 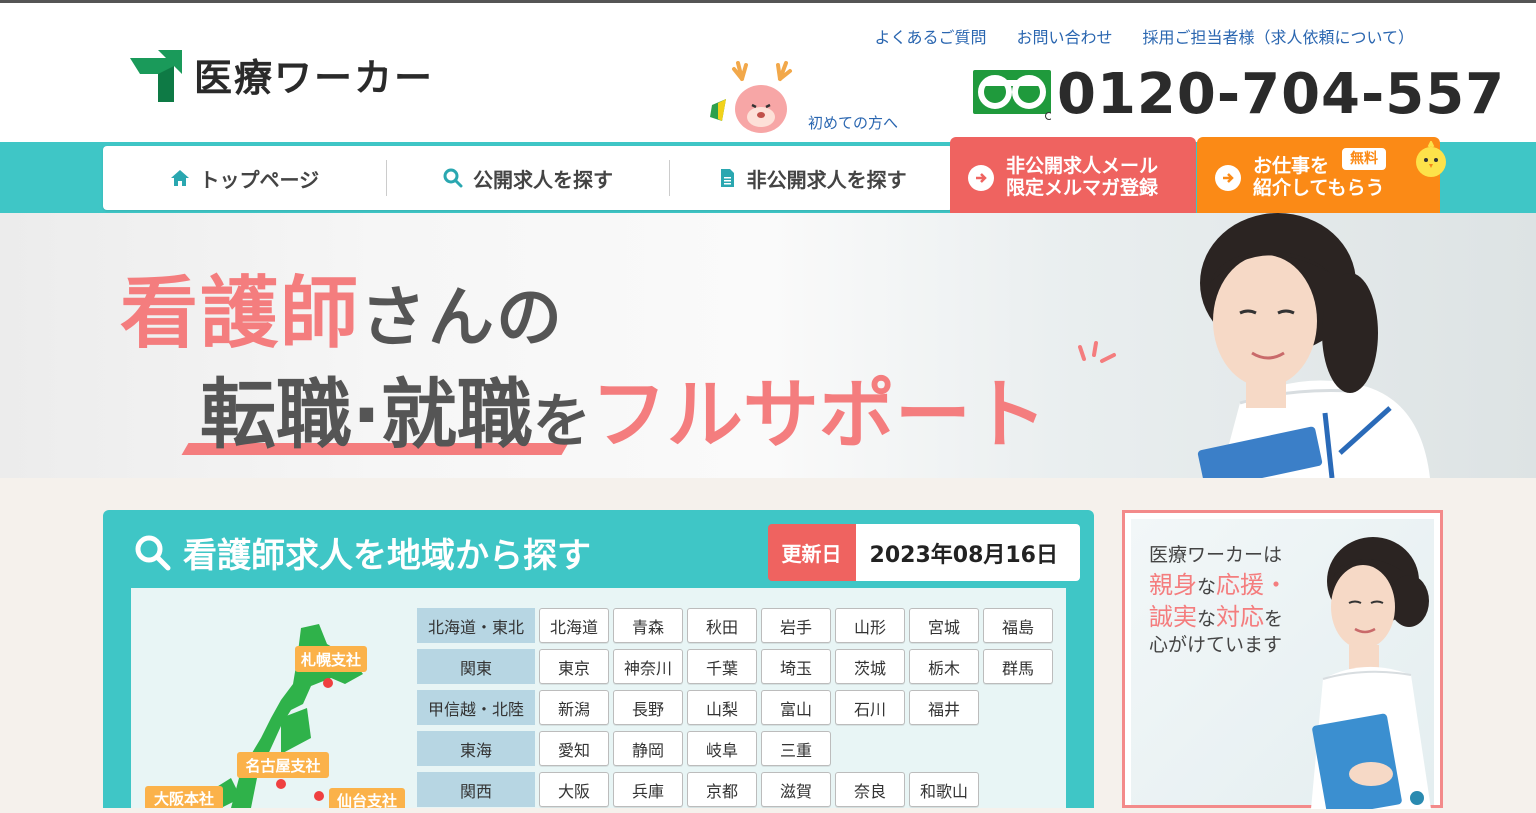 What do you see at coordinates (870, 666) in the screenshot?
I see `pref-button: 茨城` at bounding box center [870, 666].